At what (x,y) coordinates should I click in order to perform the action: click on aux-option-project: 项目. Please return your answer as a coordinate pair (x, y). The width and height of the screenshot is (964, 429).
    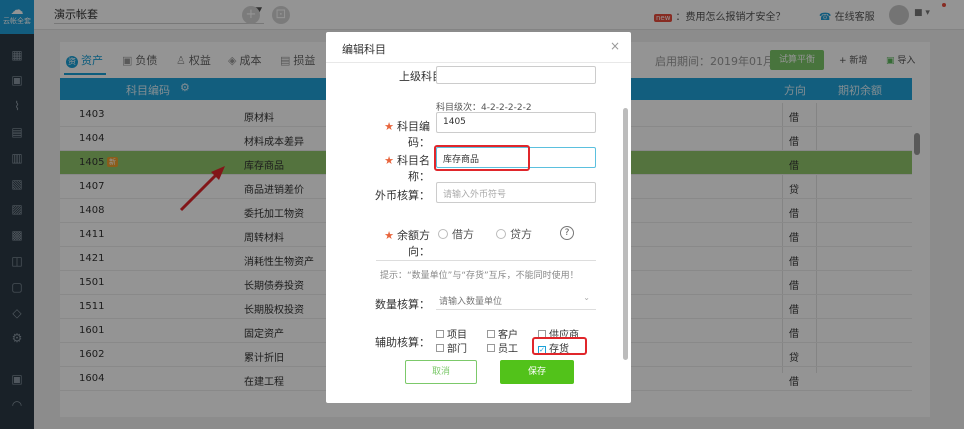
    Looking at the image, I should click on (451, 333).